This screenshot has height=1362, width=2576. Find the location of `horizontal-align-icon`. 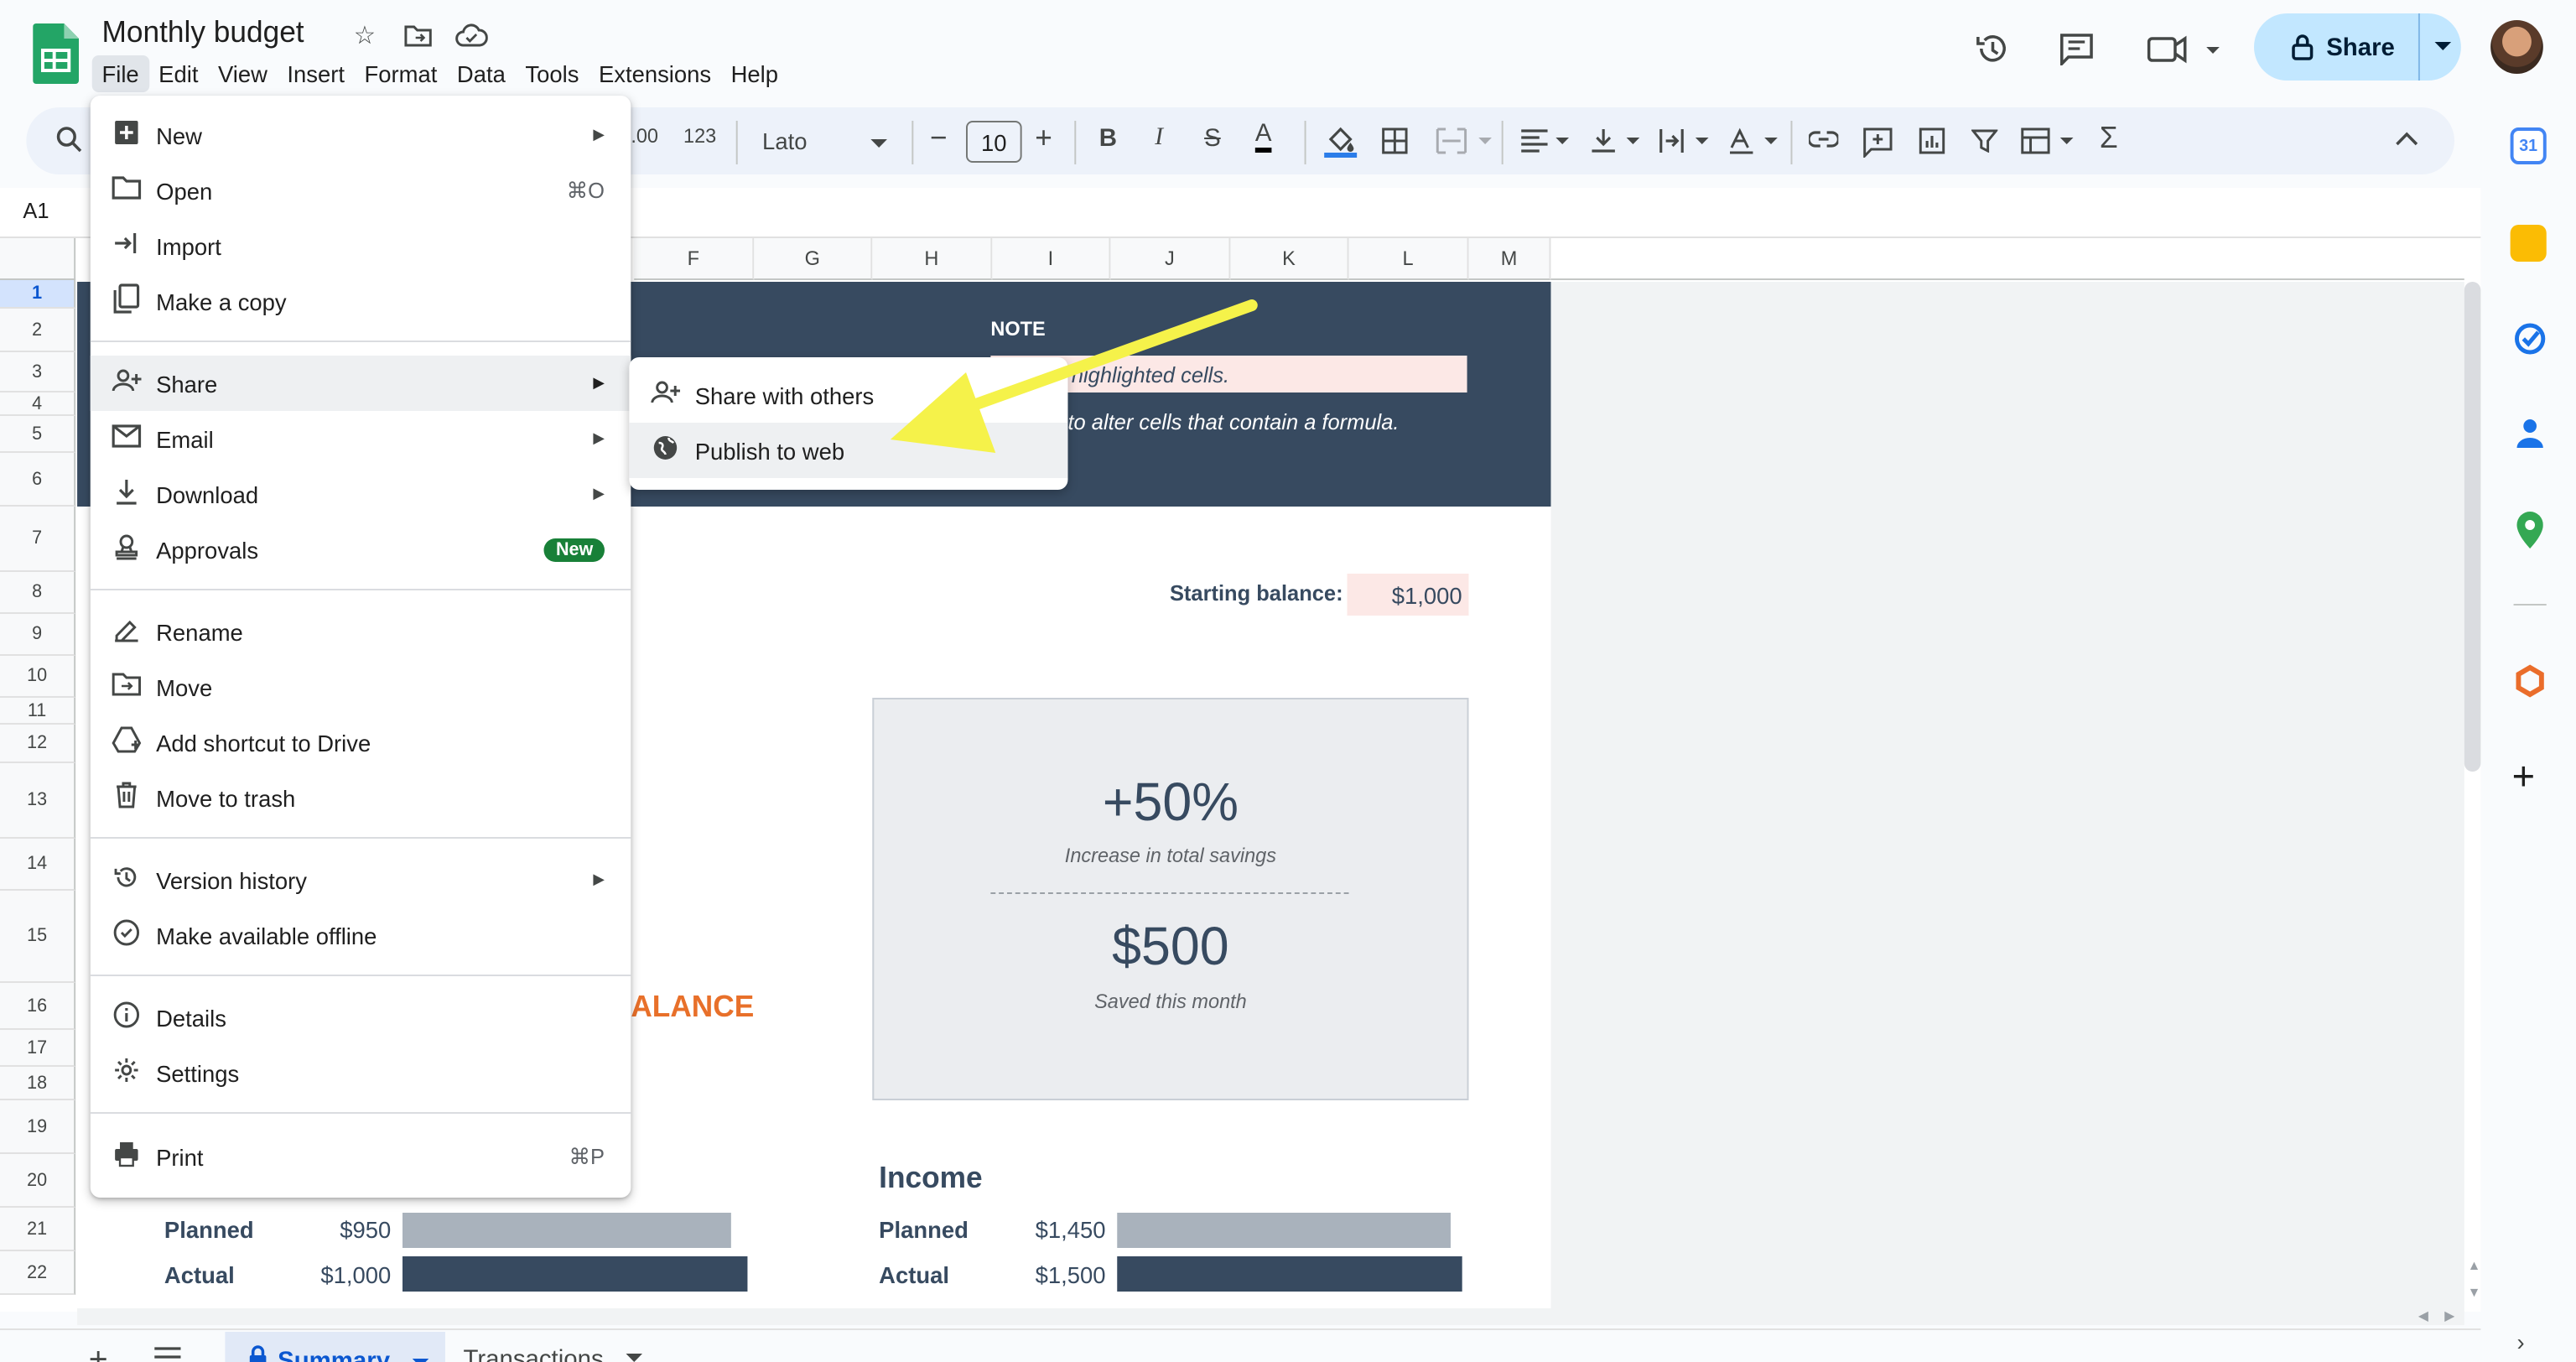

horizontal-align-icon is located at coordinates (1545, 141).